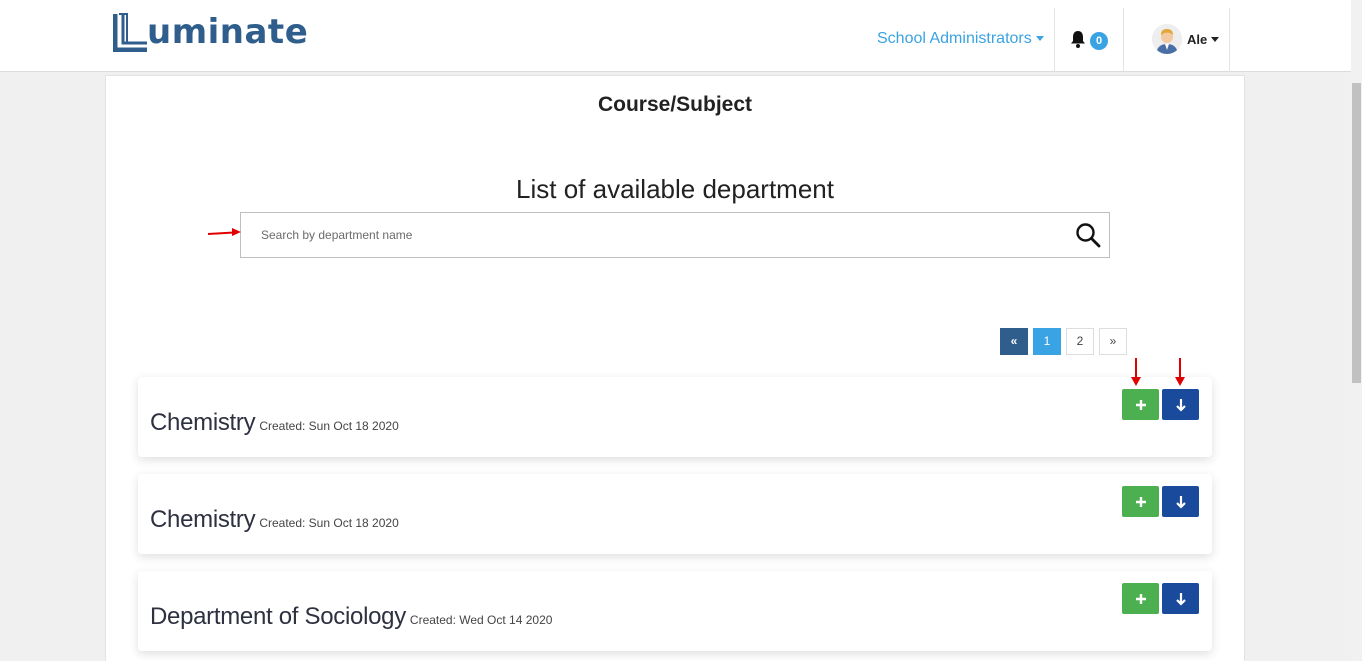 The width and height of the screenshot is (1362, 661). What do you see at coordinates (675, 36) in the screenshot?
I see `top-navbar: uminate School Administrators 0 Ale` at bounding box center [675, 36].